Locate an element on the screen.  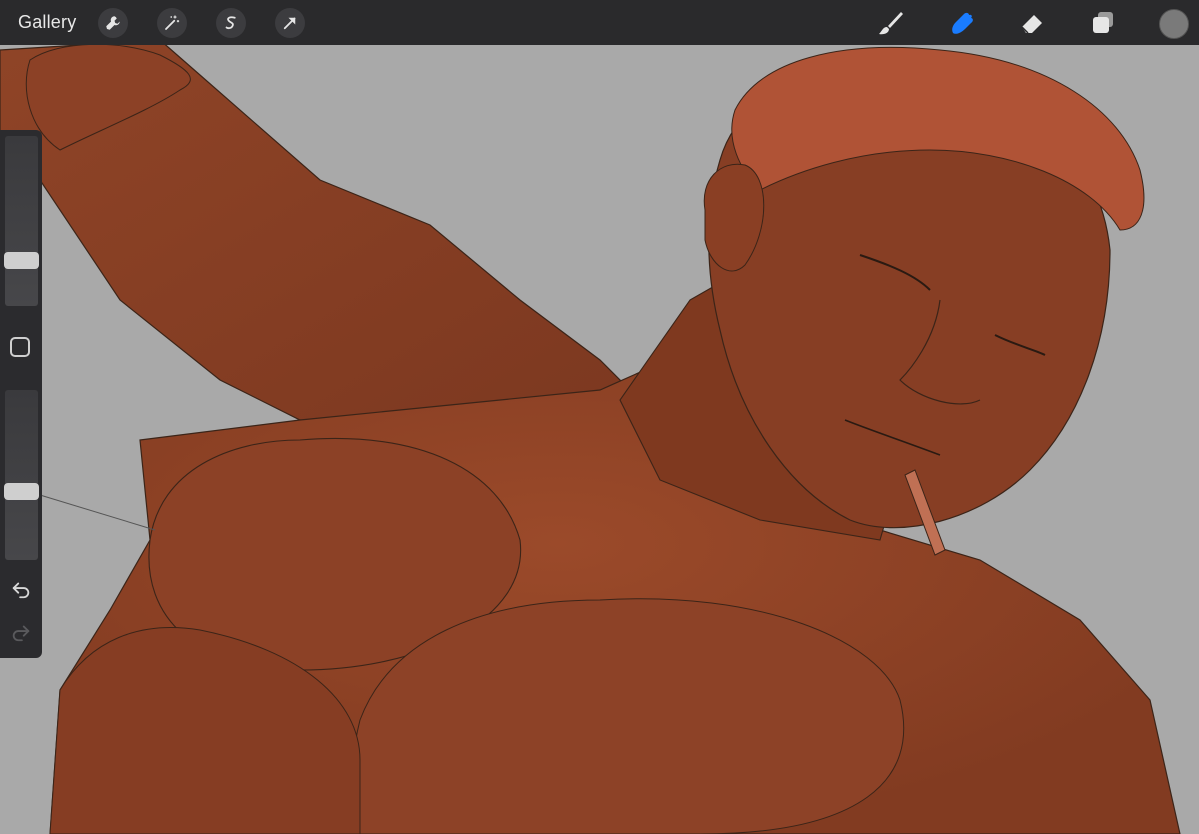
side-toolbar is located at coordinates (21, 394).